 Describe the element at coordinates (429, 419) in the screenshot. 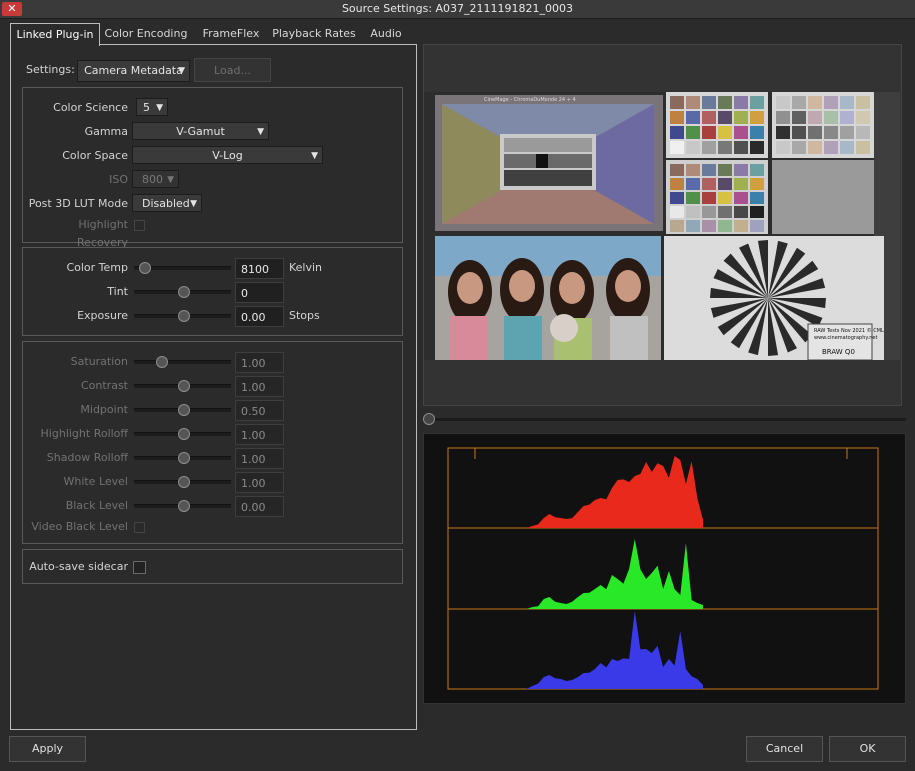

I see `scrub-handle` at that location.